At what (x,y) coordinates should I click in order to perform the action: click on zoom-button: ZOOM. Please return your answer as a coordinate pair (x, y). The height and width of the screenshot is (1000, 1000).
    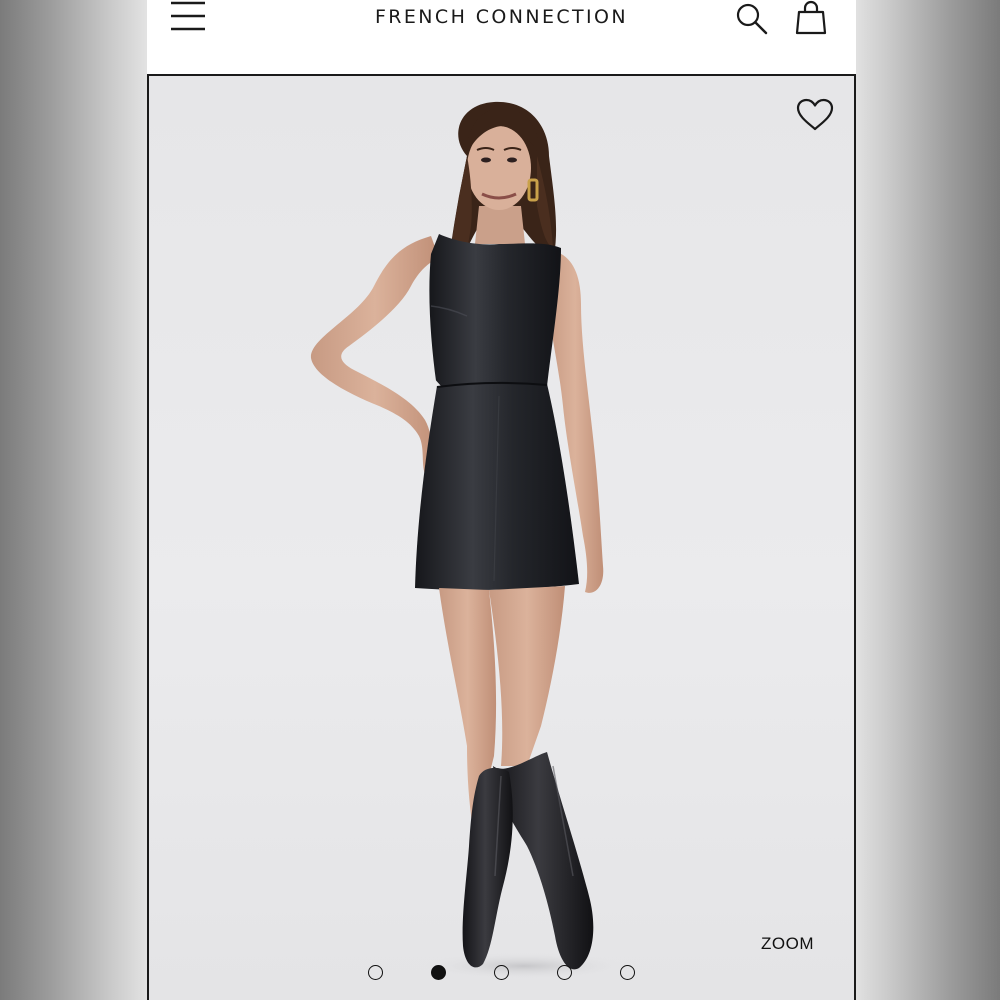
    Looking at the image, I should click on (787, 944).